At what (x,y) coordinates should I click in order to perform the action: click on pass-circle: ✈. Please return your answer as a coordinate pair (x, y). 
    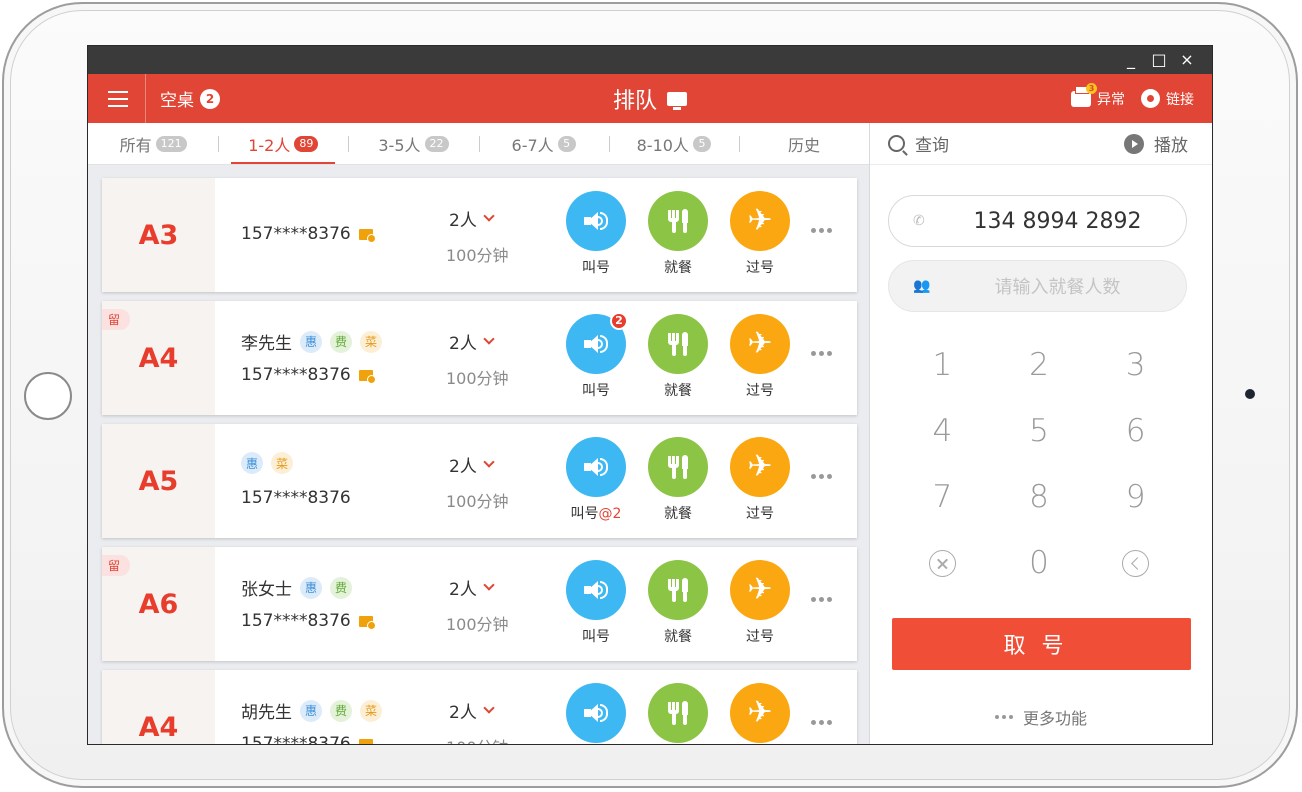
    Looking at the image, I should click on (760, 713).